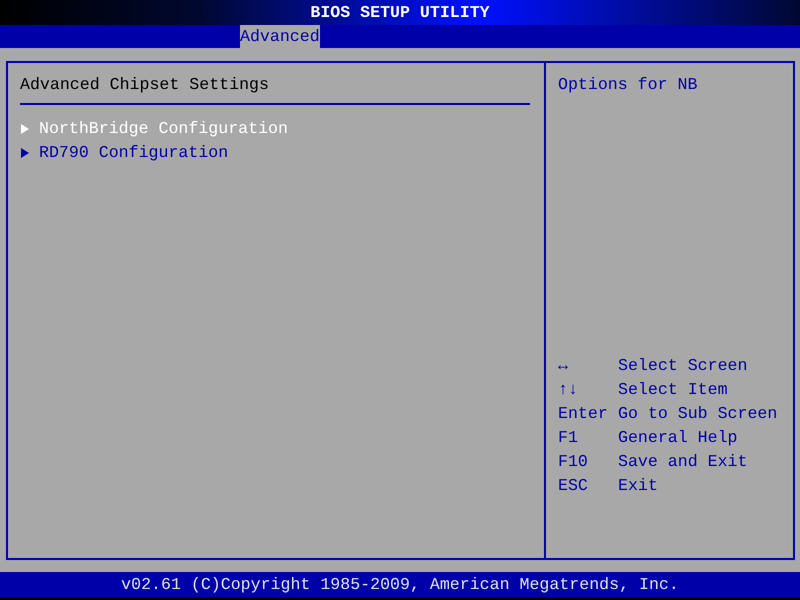 The width and height of the screenshot is (800, 600). What do you see at coordinates (683, 366) in the screenshot?
I see `key-action: Select Screen` at bounding box center [683, 366].